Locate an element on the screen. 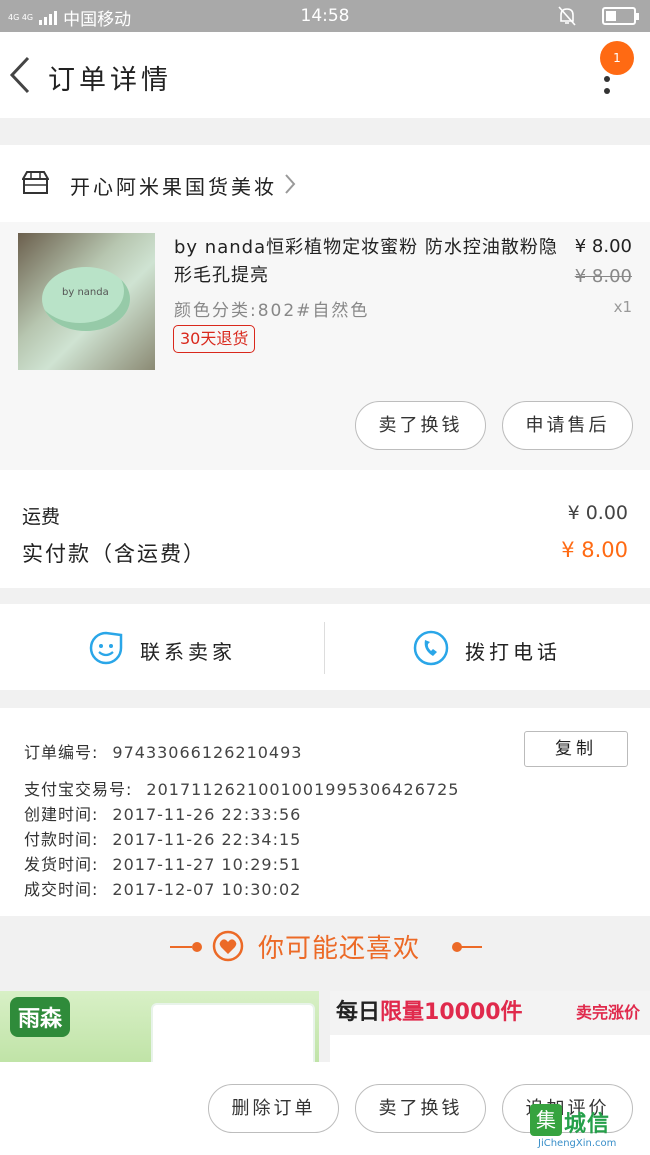  shipping-value: ¥ 0.00 is located at coordinates (597, 513).